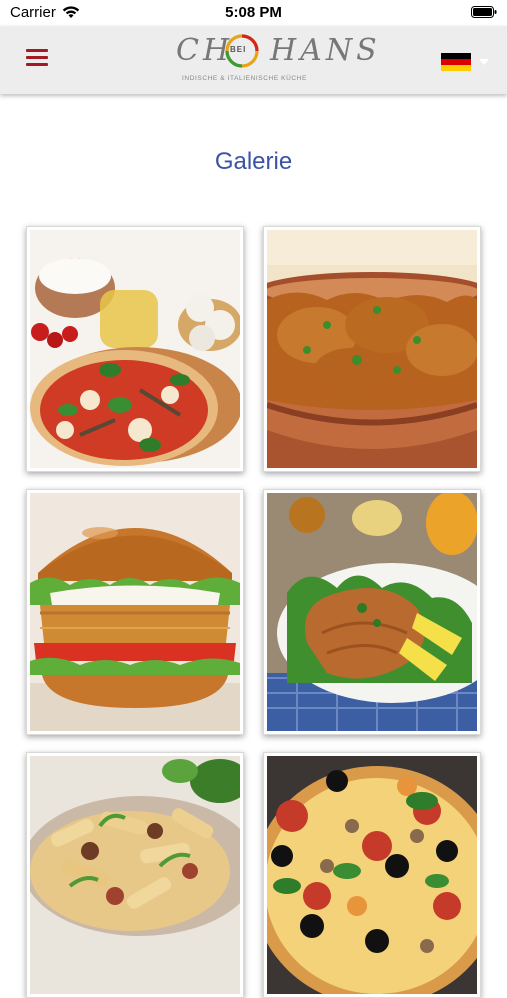 The width and height of the screenshot is (507, 998). I want to click on status-bar: Carrier 5:08 PM, so click(253, 13).